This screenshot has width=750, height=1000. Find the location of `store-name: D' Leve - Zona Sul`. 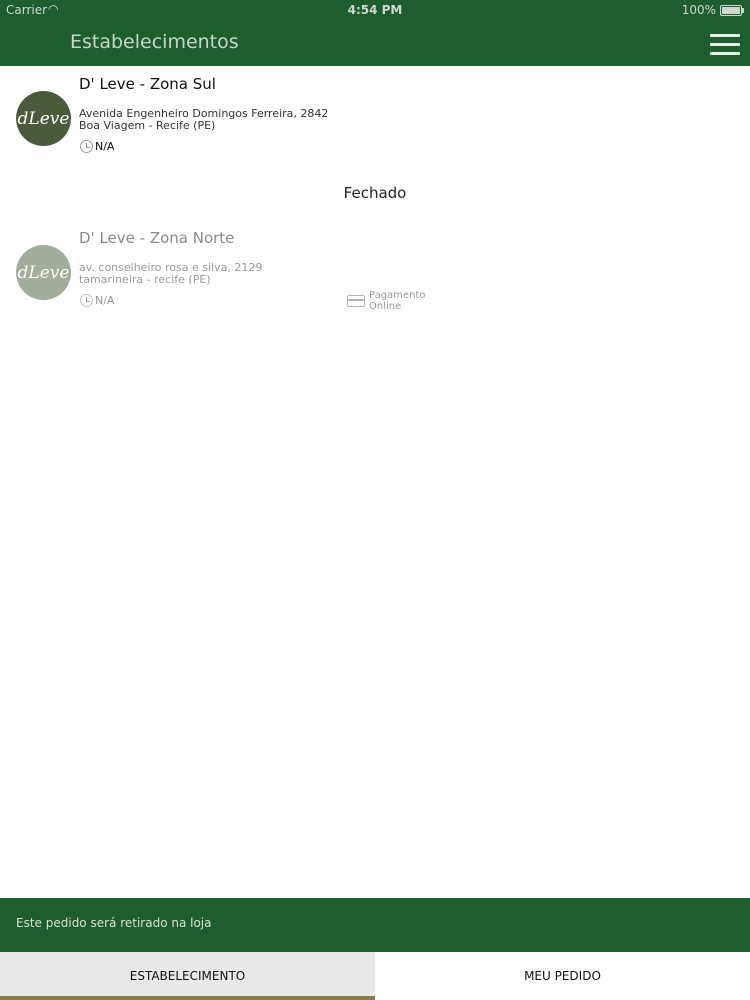

store-name: D' Leve - Zona Sul is located at coordinates (147, 84).